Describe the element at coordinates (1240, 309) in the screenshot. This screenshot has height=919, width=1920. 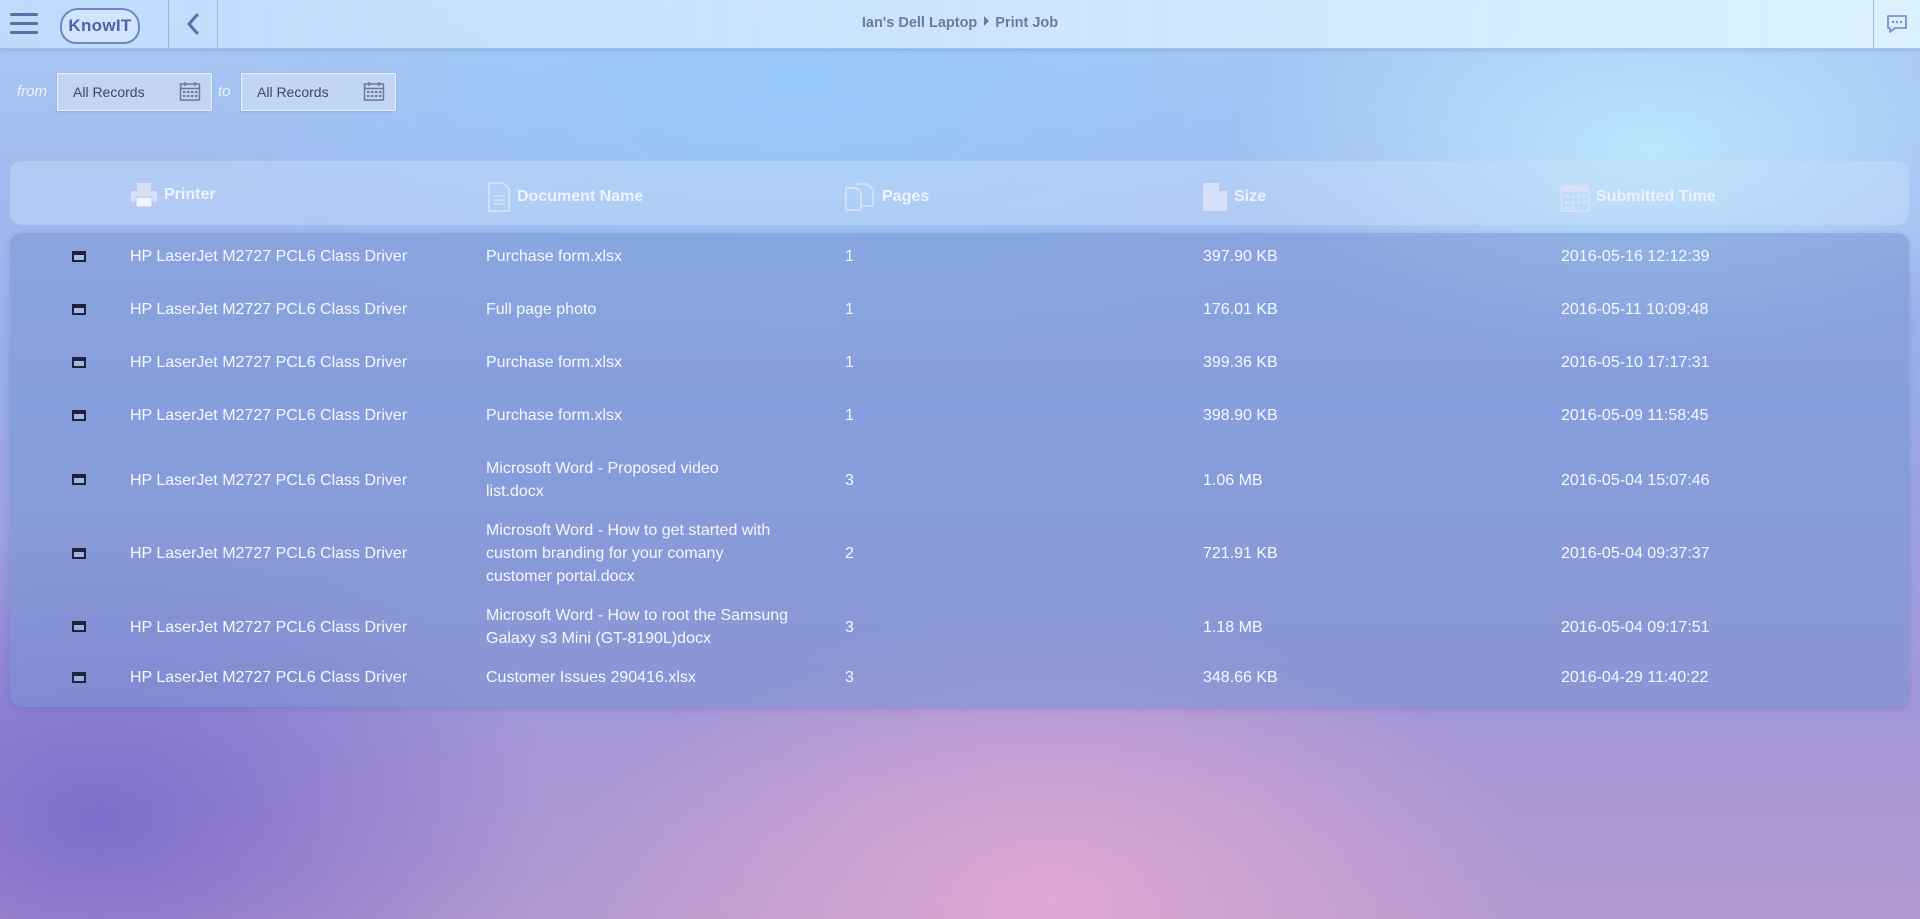
I see `size-cell: 176.01 KB` at that location.